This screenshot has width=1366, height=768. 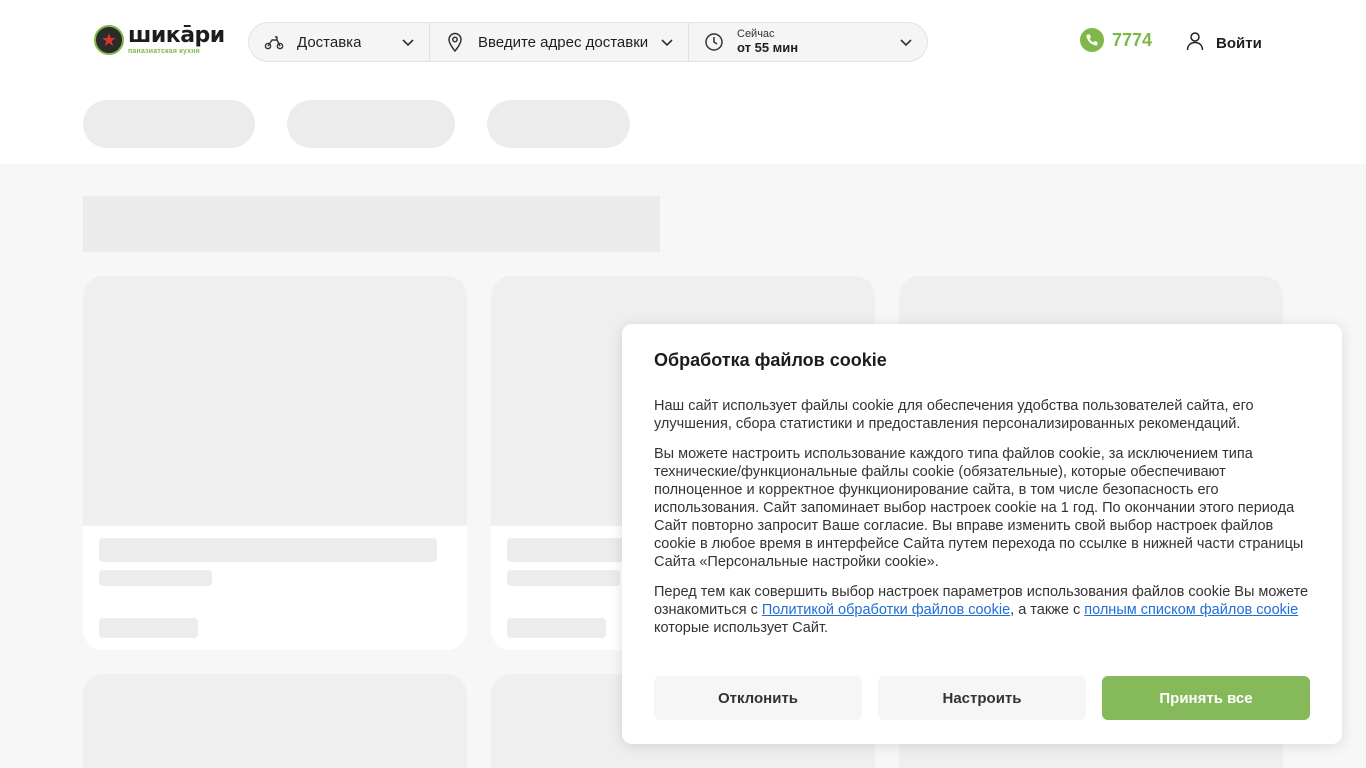 I want to click on delivery-type-dropdown: Доставка, so click(x=339, y=42).